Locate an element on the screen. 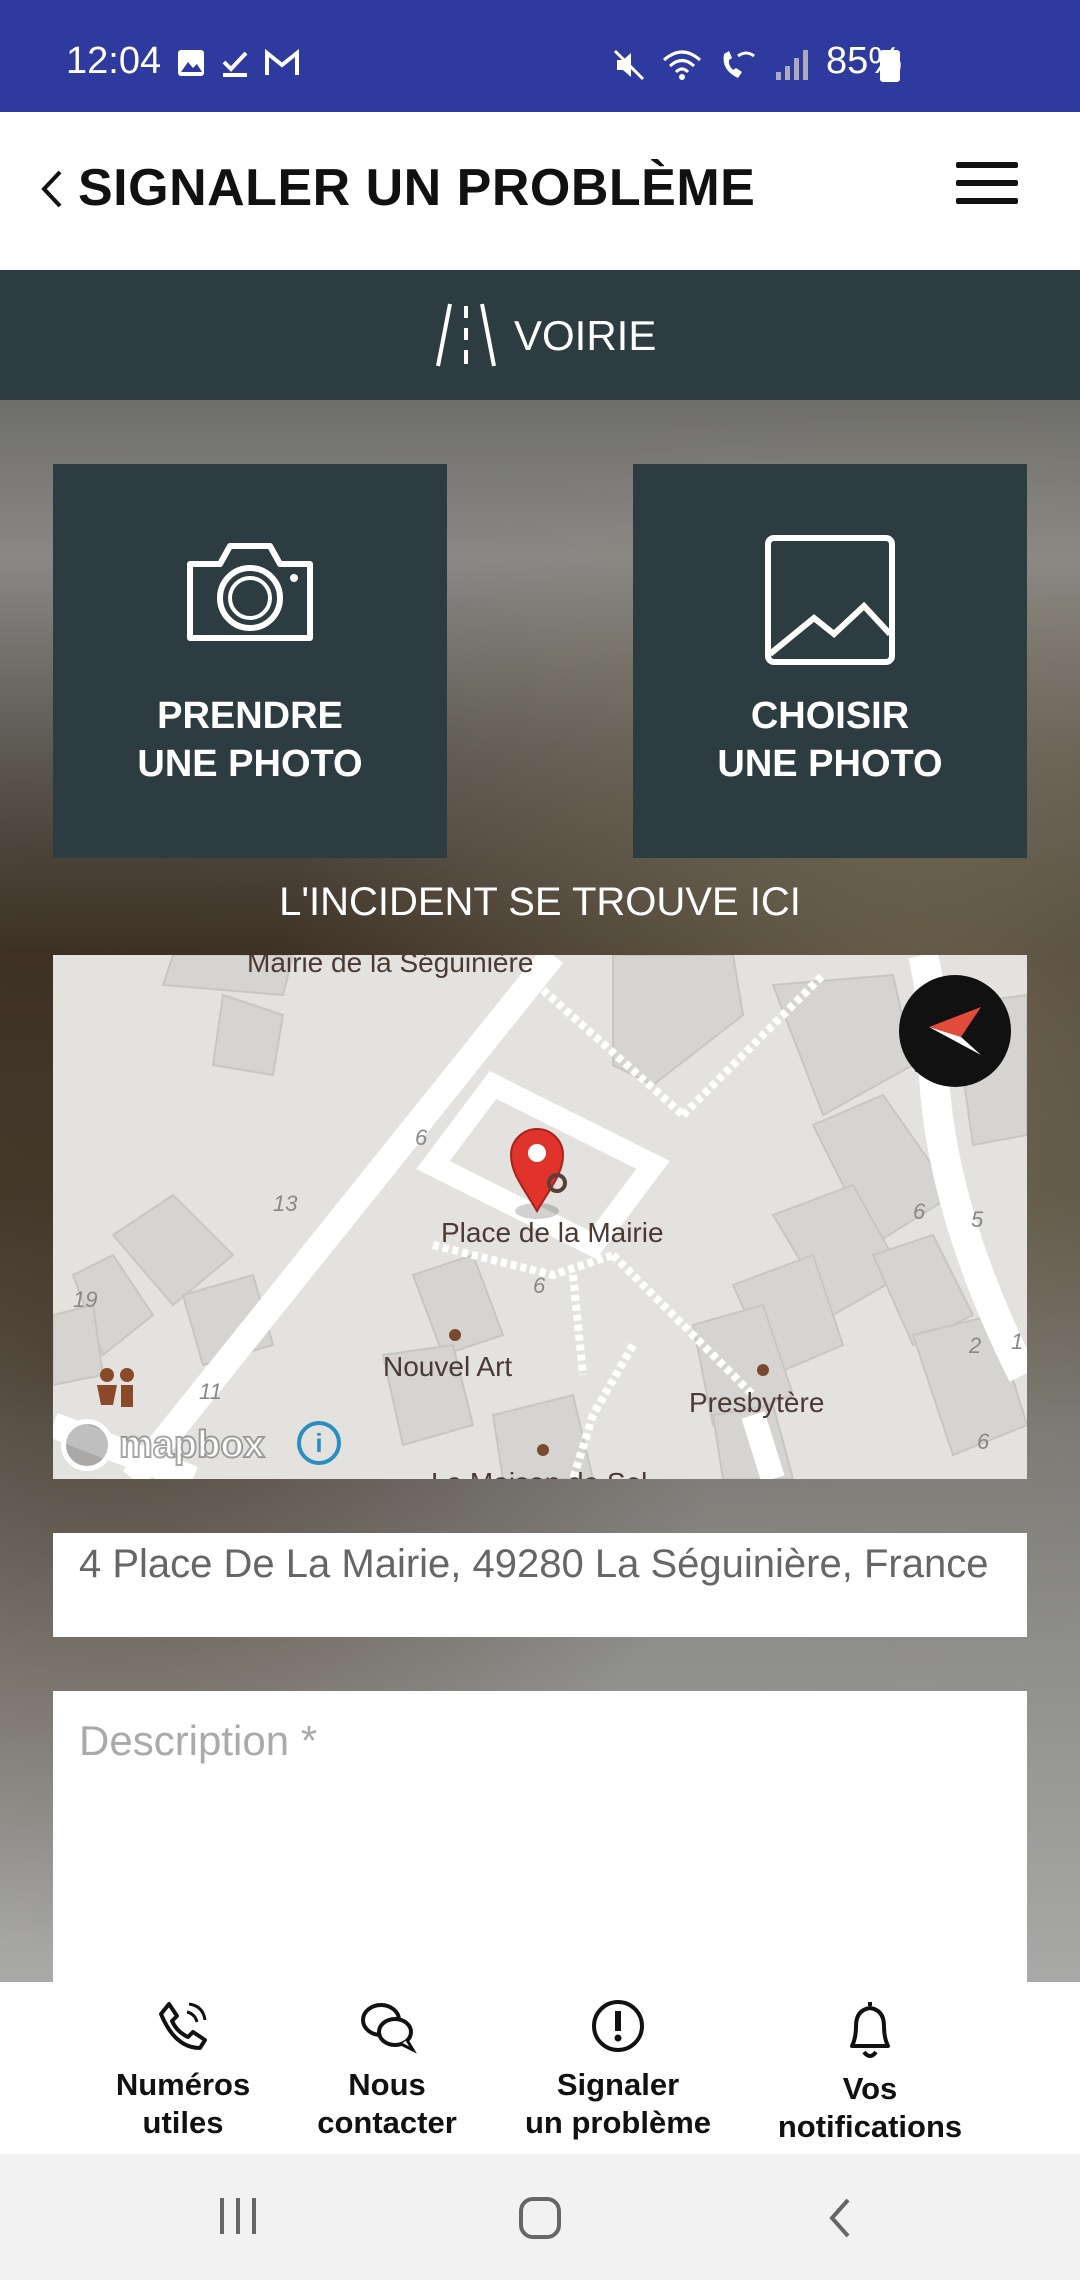  wifi-call-icon is located at coordinates (739, 64).